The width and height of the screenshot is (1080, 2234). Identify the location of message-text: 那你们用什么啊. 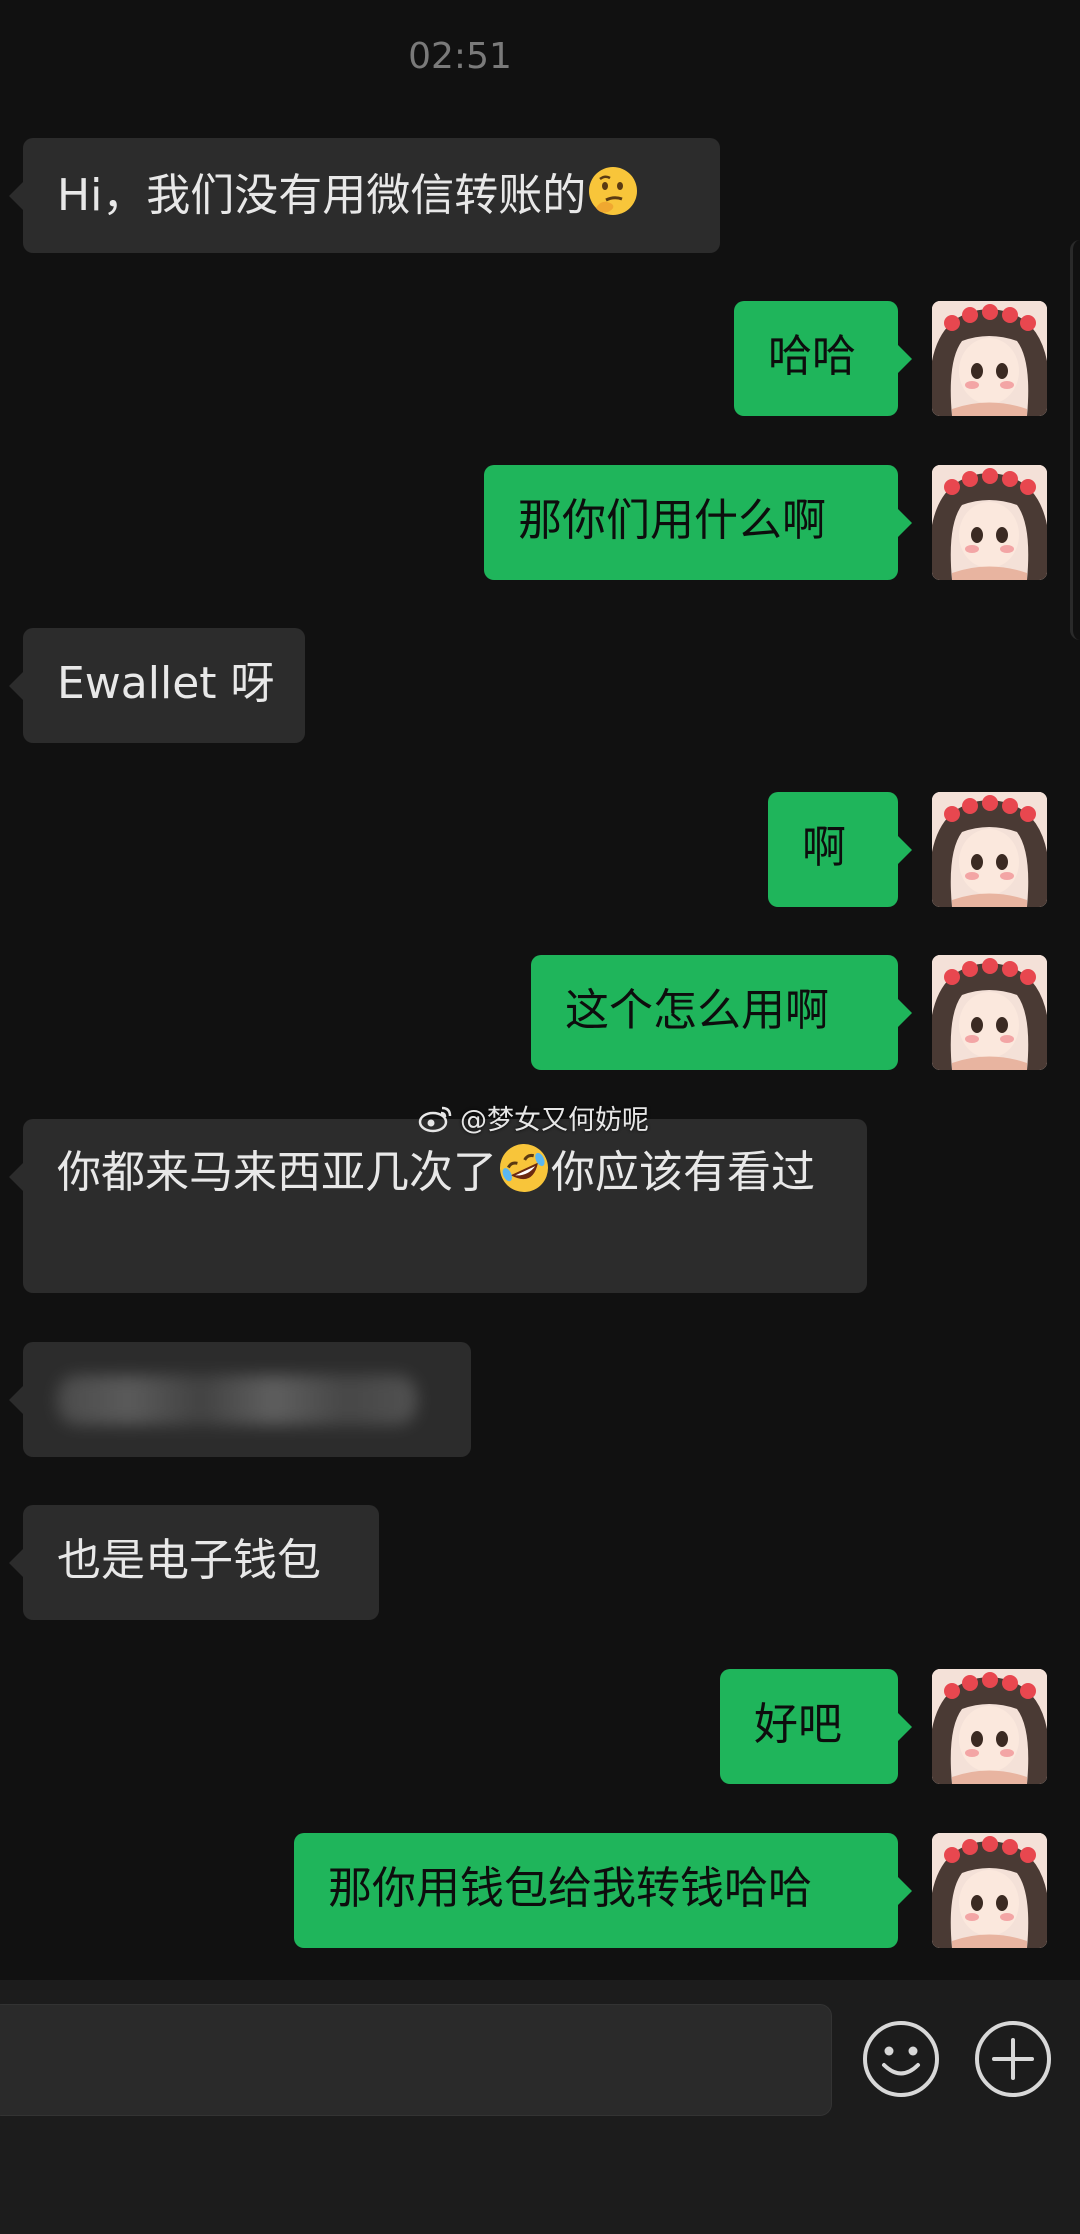
(672, 520).